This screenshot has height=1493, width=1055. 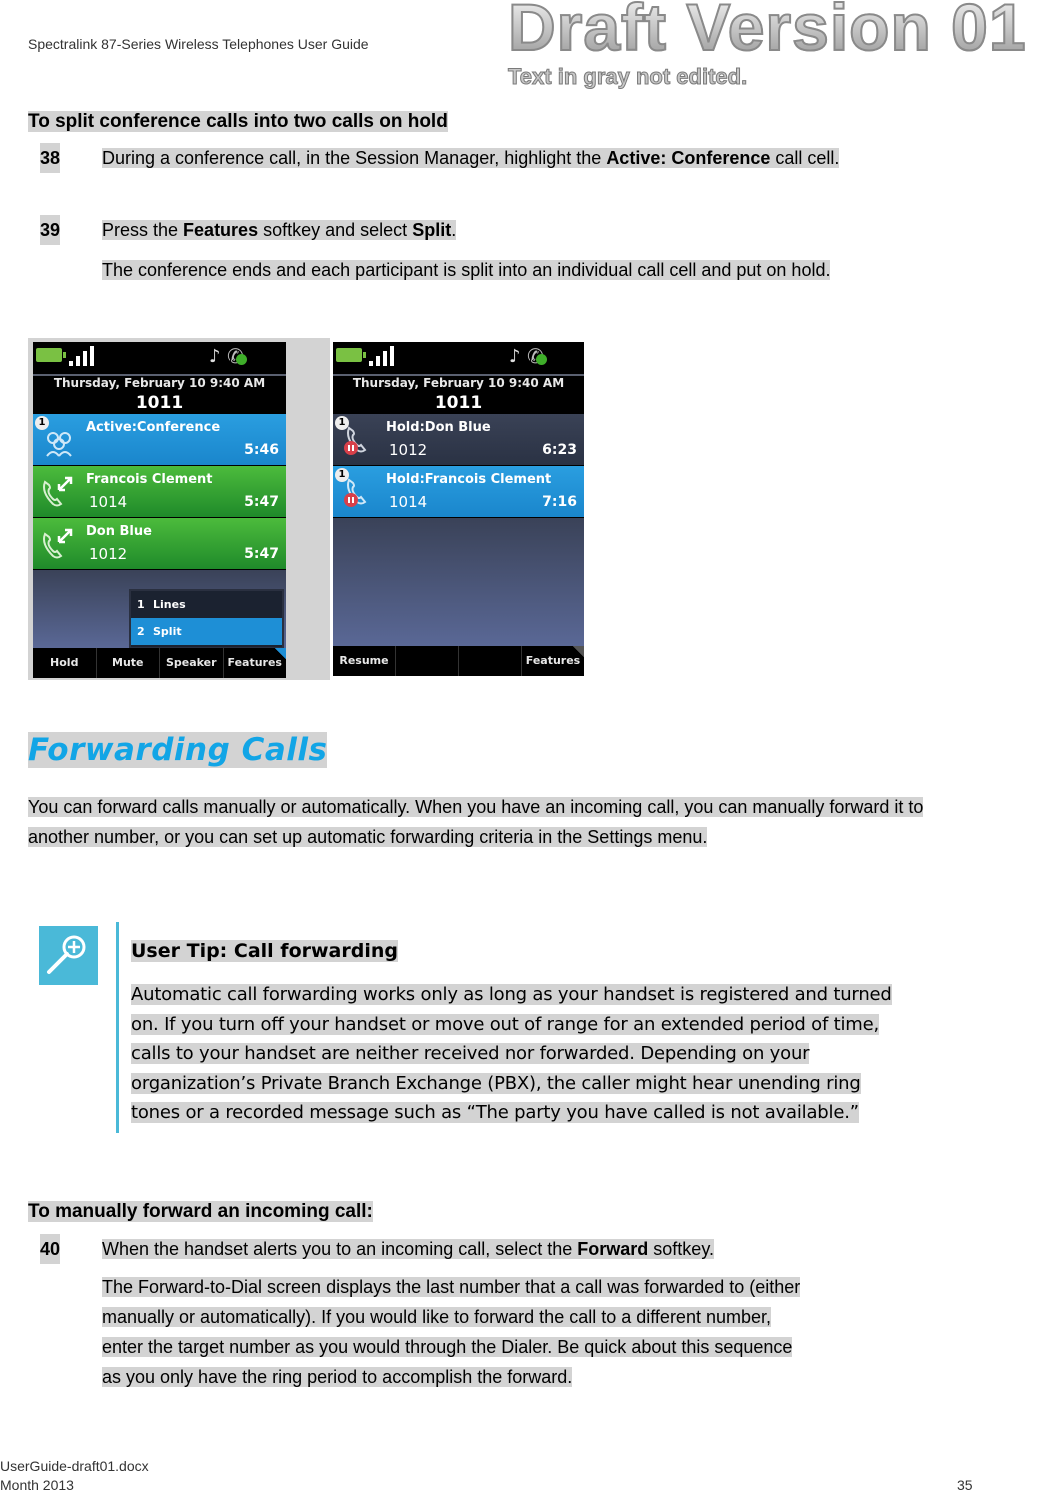 What do you see at coordinates (127, 663) in the screenshot?
I see `softkey-mute: Mute` at bounding box center [127, 663].